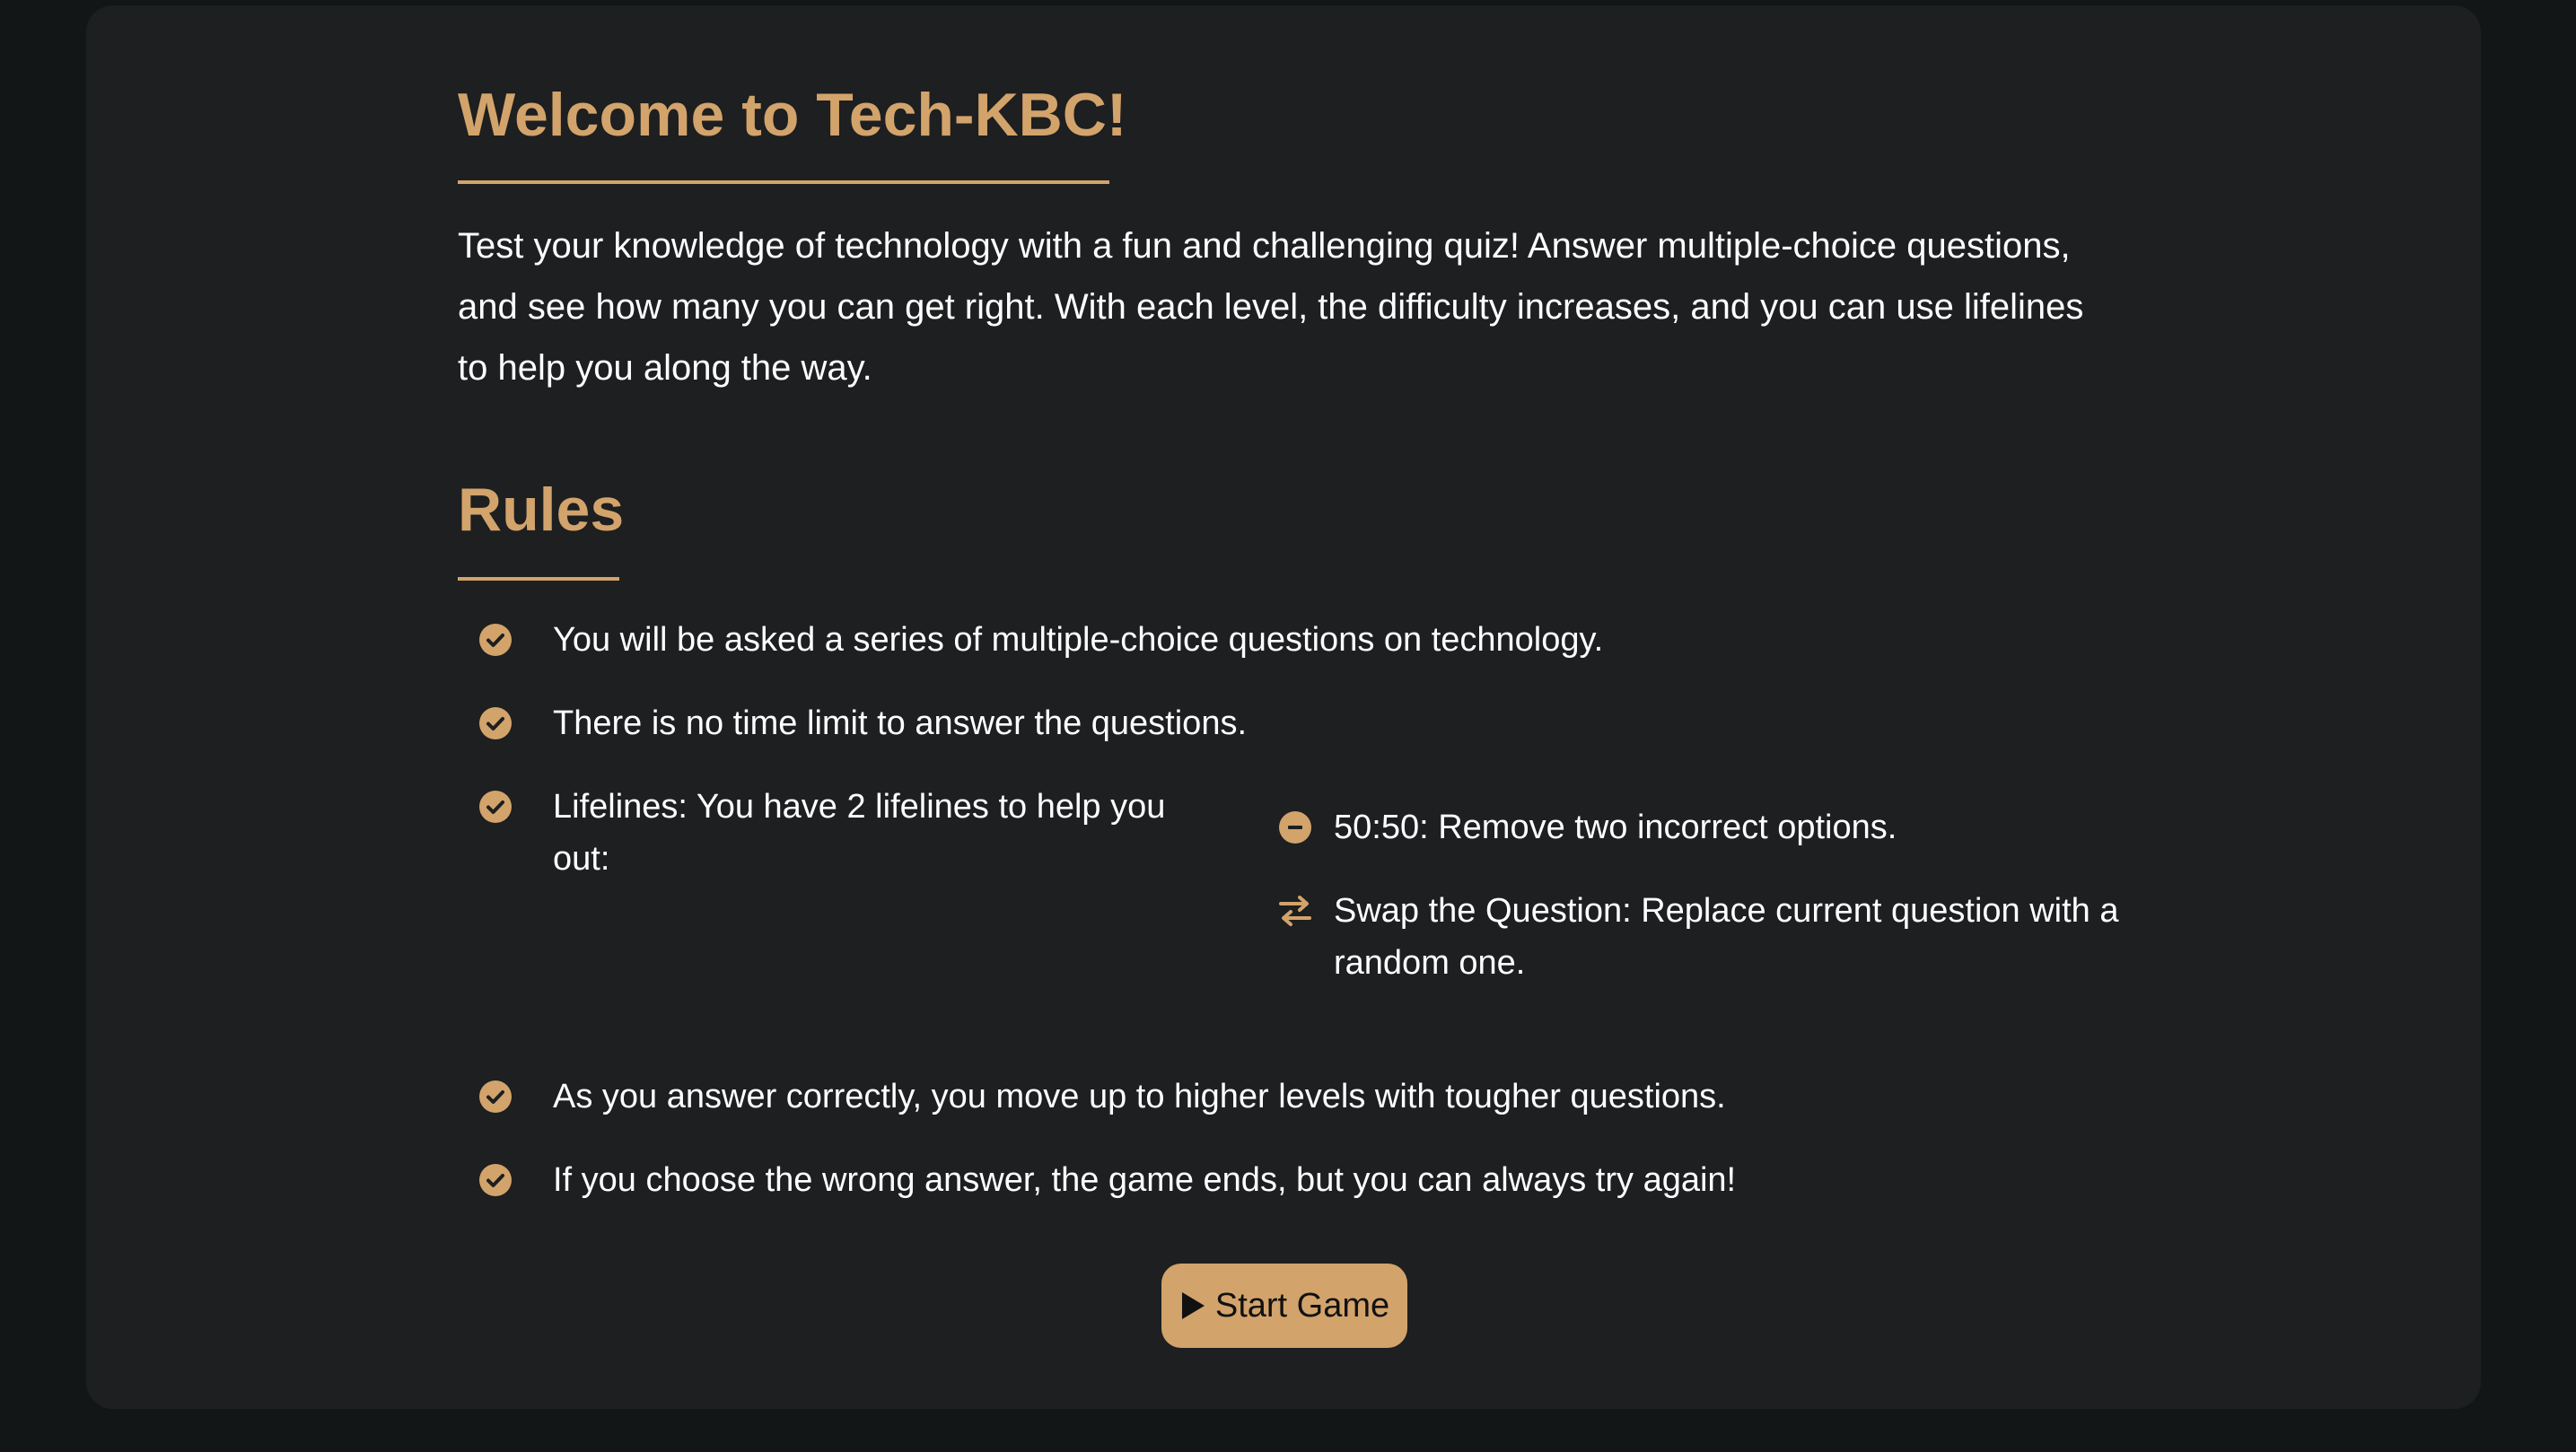  I want to click on start-game-label: Start Game, so click(1302, 1306).